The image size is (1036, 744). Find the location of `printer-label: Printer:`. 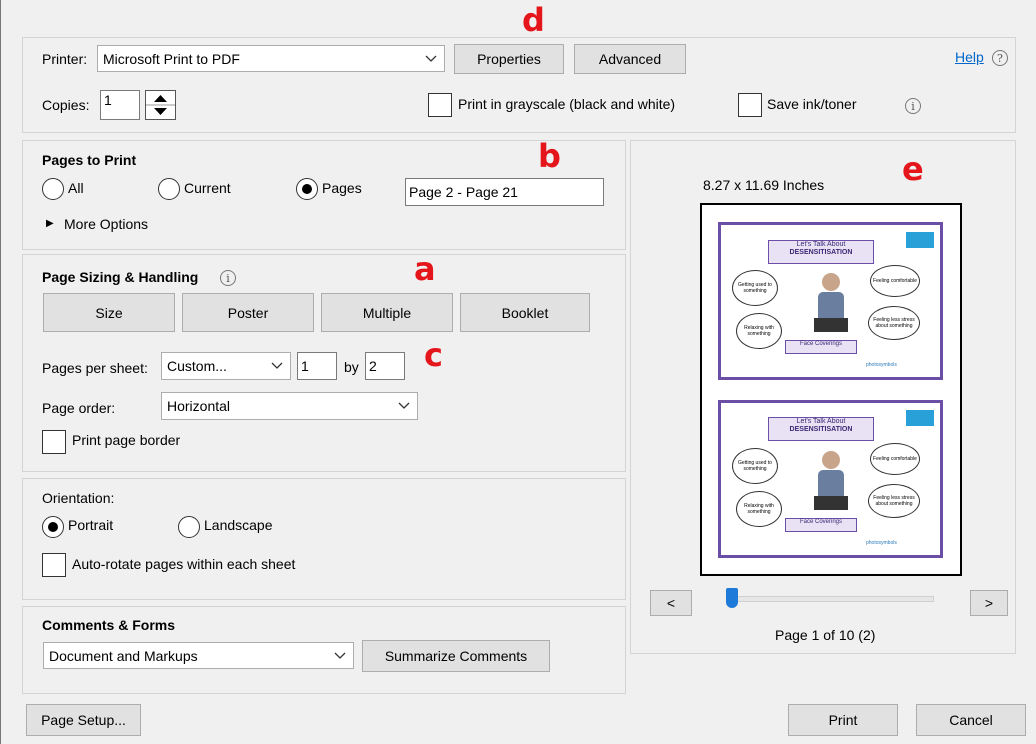

printer-label: Printer: is located at coordinates (65, 59).